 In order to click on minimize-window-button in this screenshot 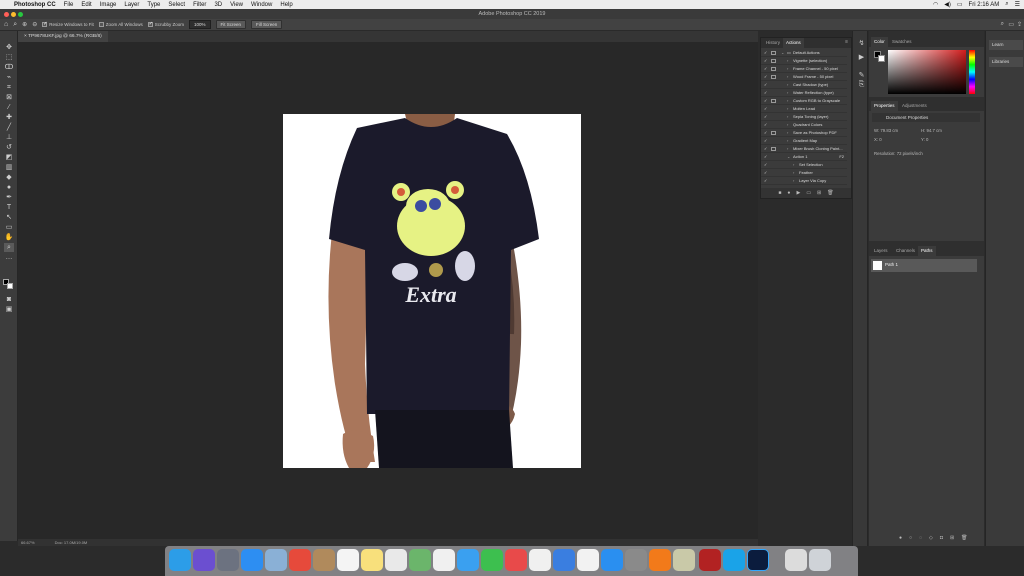, I will do `click(13, 14)`.